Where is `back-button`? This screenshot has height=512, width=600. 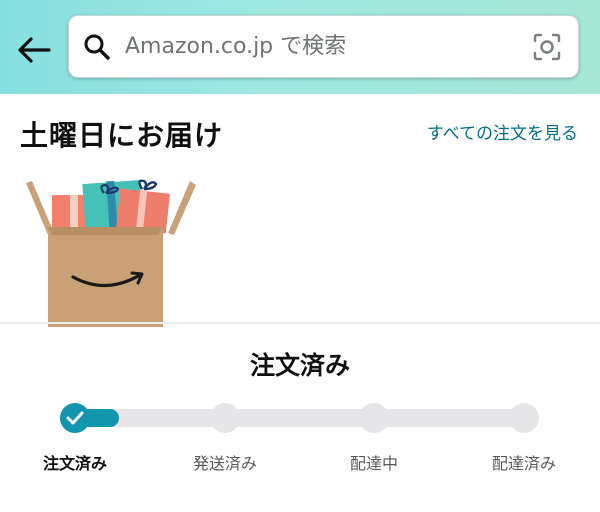 back-button is located at coordinates (34, 50).